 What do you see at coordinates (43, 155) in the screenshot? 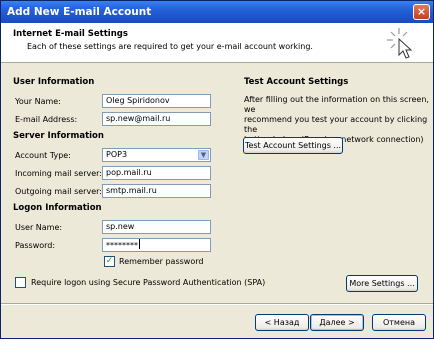
I see `account-type-label: Account Type:` at bounding box center [43, 155].